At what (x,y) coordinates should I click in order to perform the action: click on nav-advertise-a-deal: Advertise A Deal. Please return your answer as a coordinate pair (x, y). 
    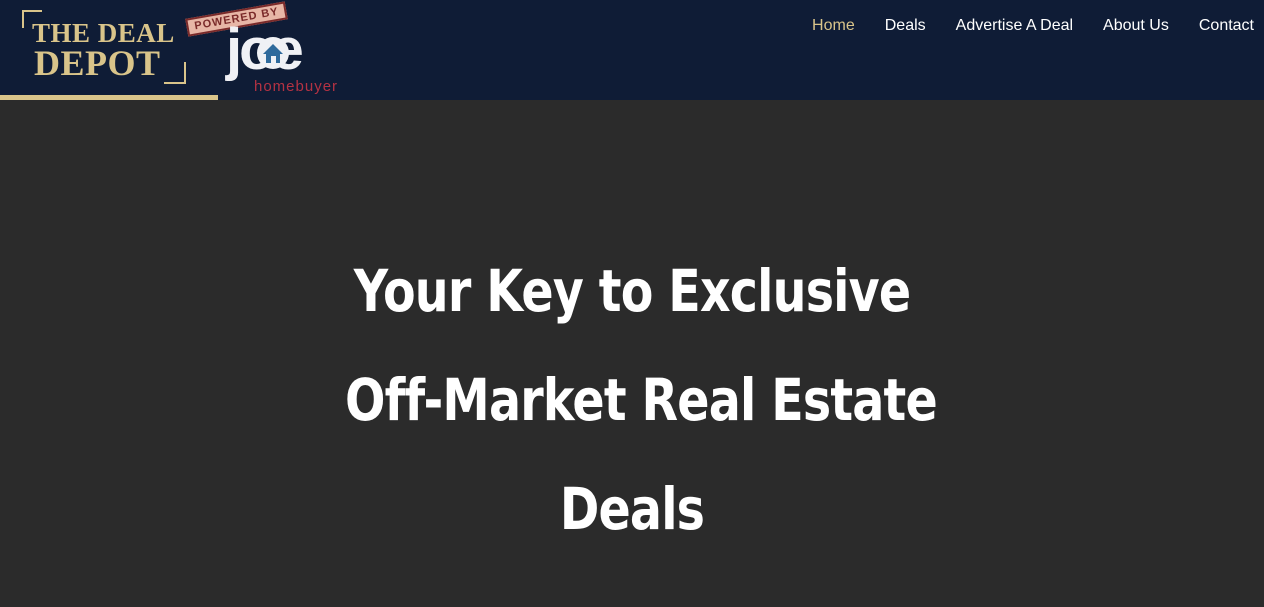
    Looking at the image, I should click on (1014, 26).